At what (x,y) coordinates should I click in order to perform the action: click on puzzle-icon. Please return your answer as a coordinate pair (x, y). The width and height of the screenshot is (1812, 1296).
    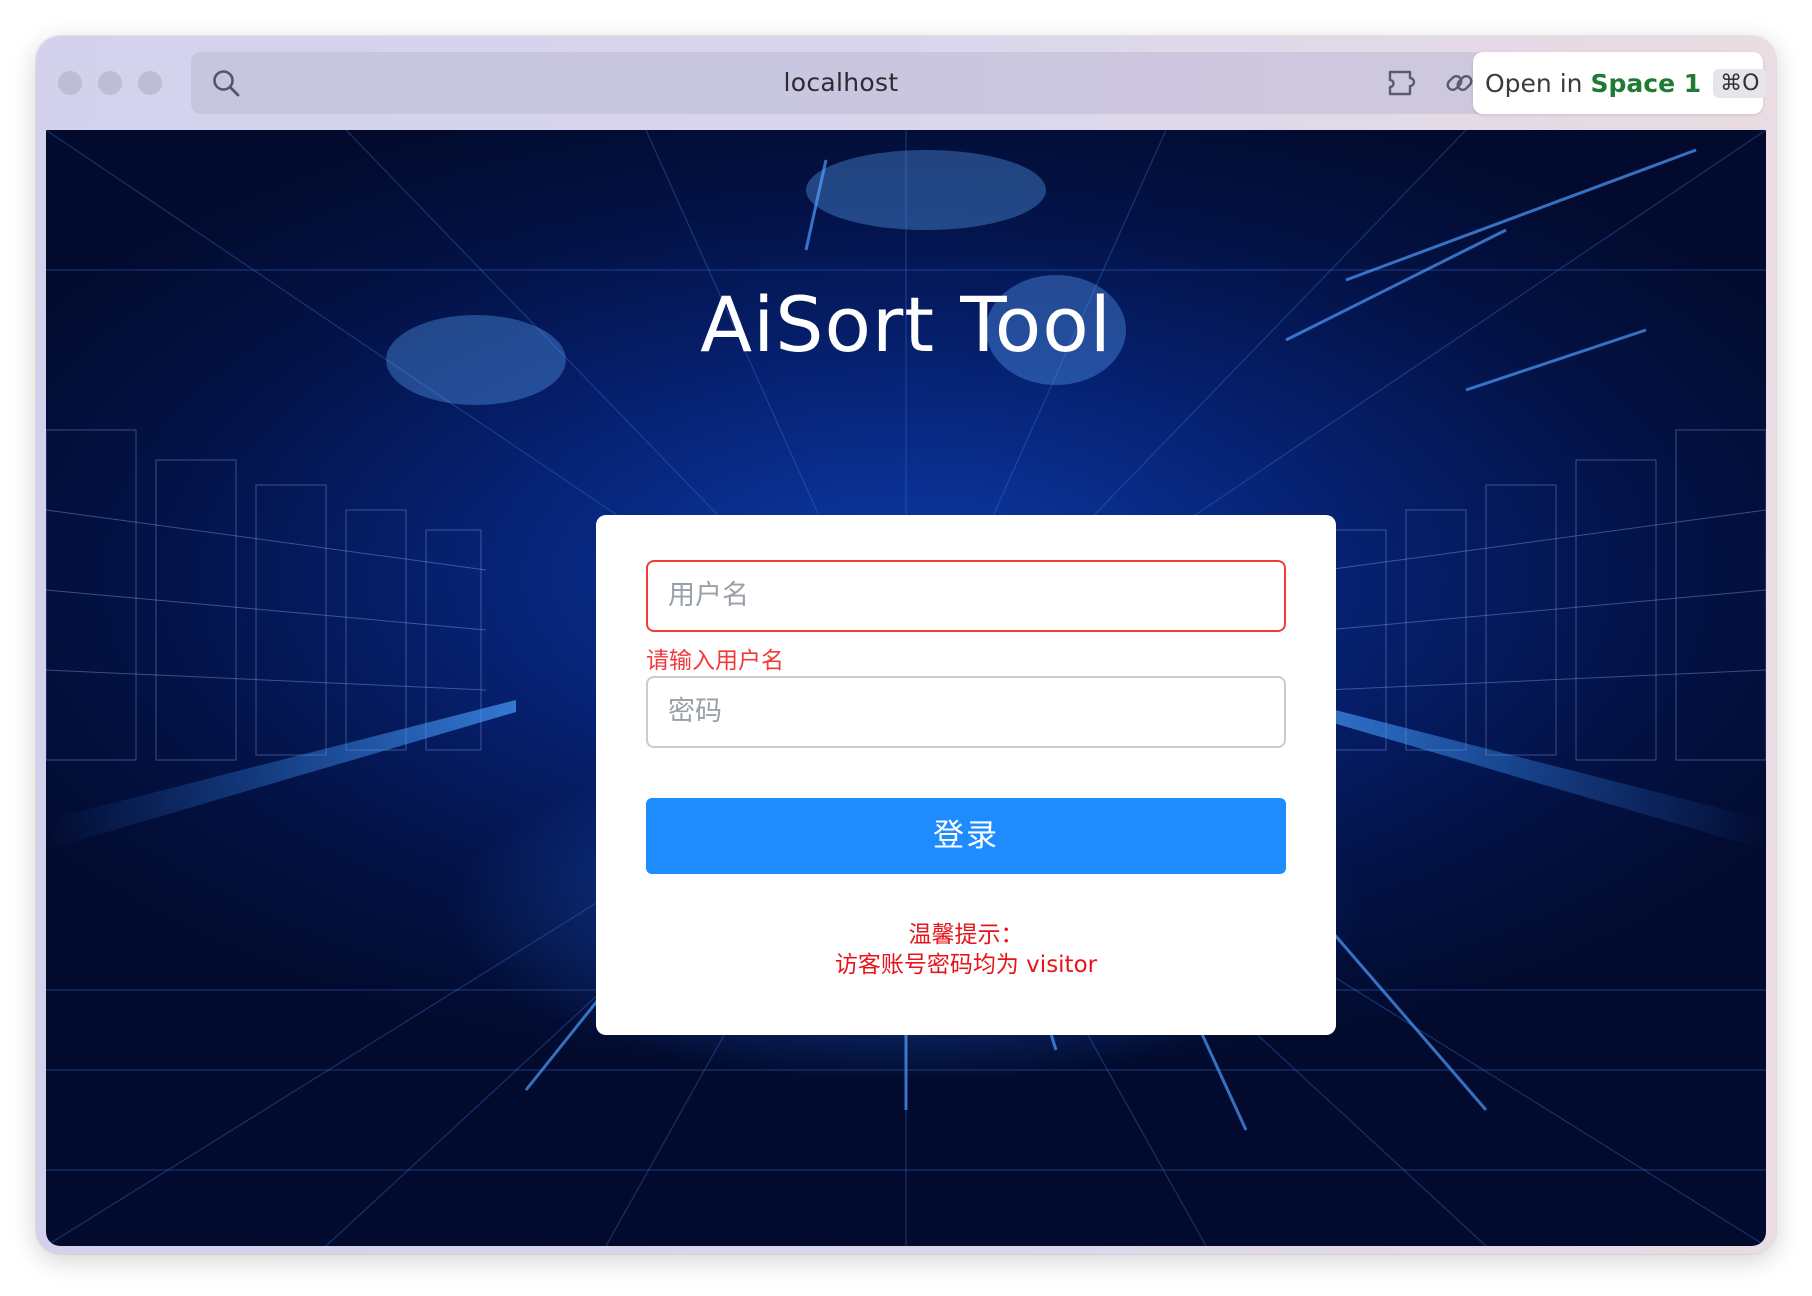
    Looking at the image, I should click on (1405, 83).